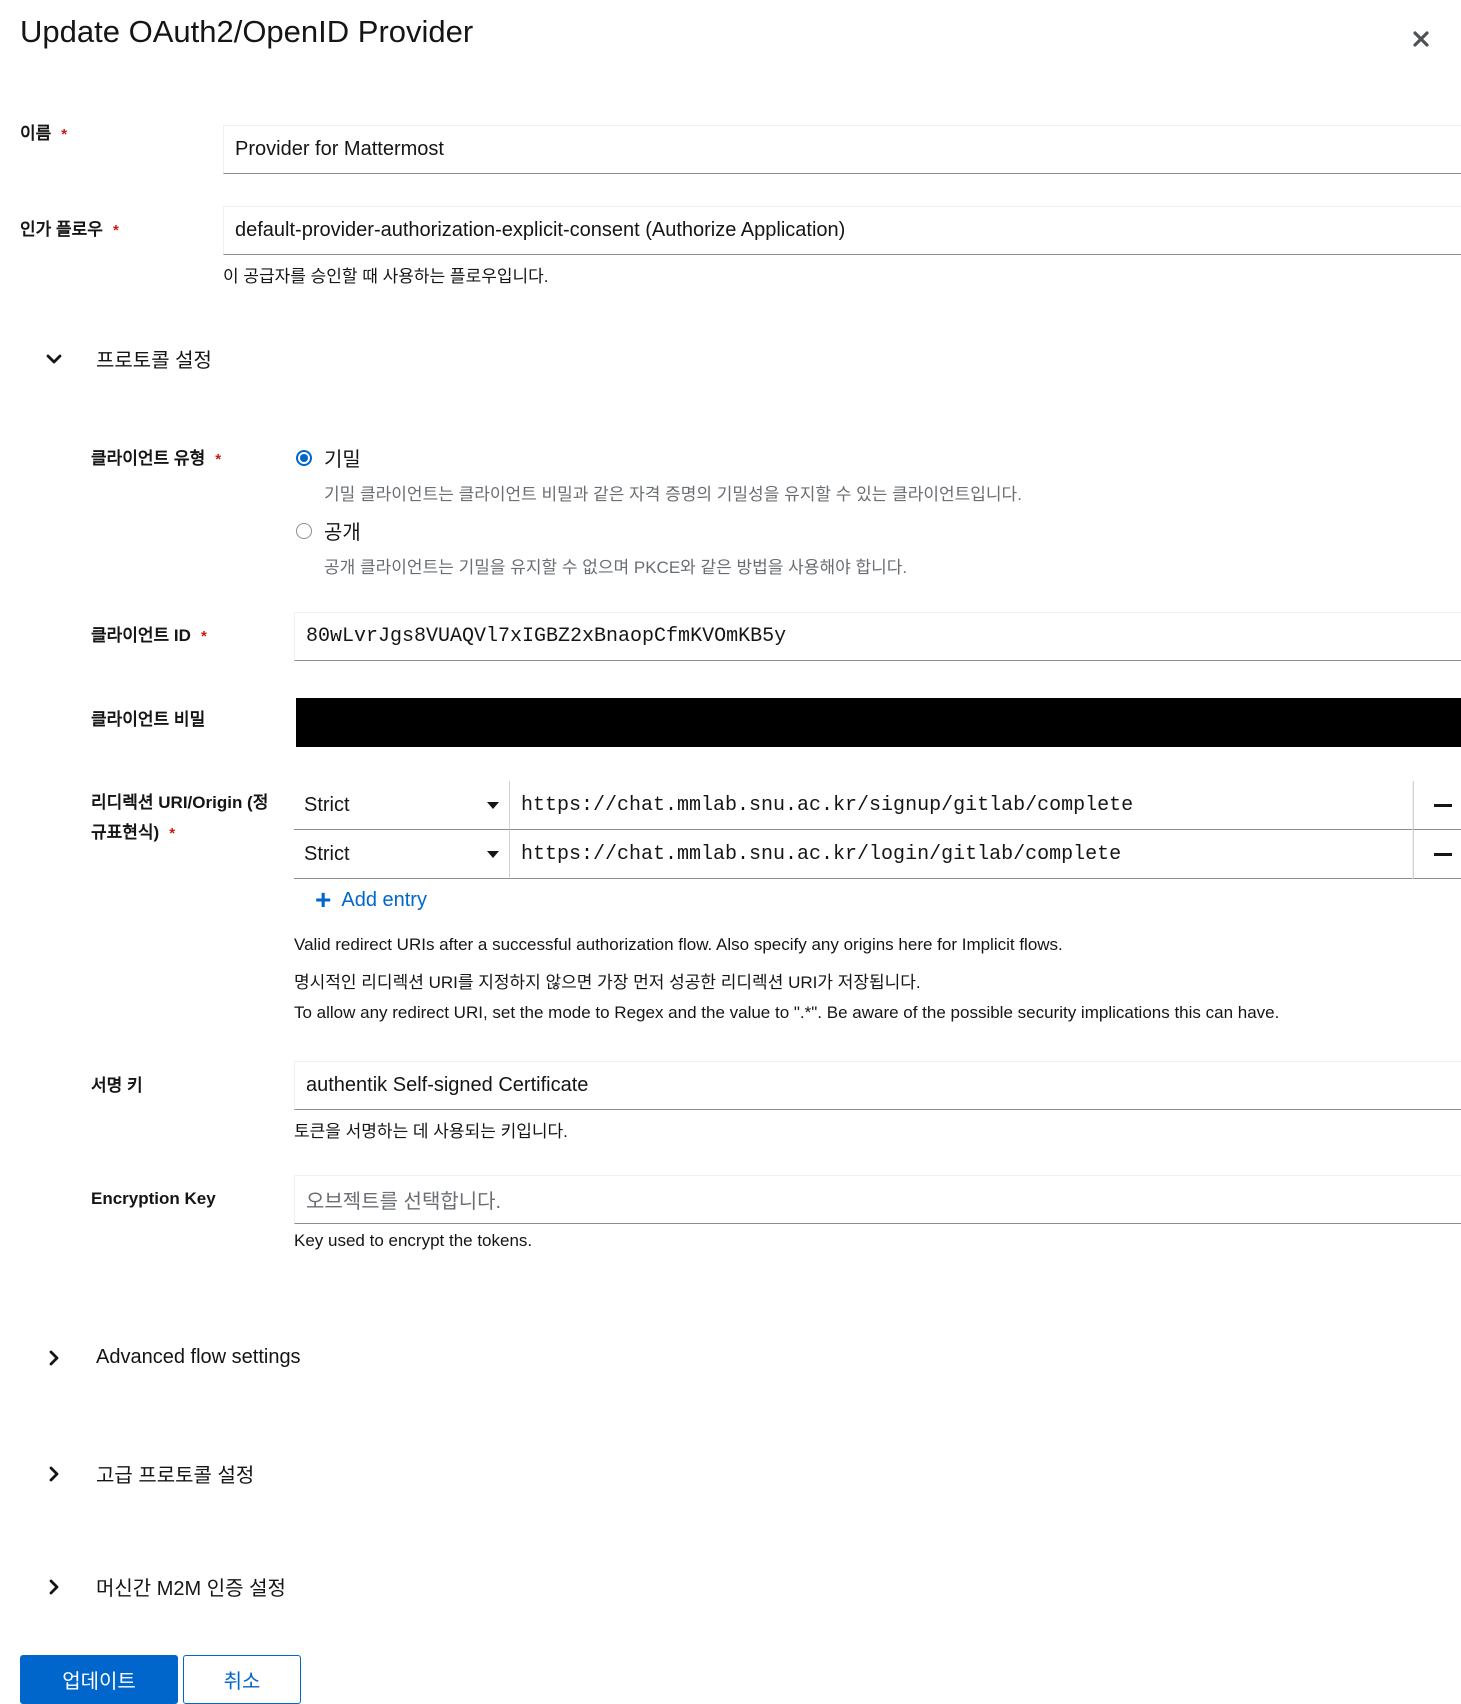  I want to click on m2m-auth-settings-toggle: 머신간 M2M 인증 설정, so click(165, 1586).